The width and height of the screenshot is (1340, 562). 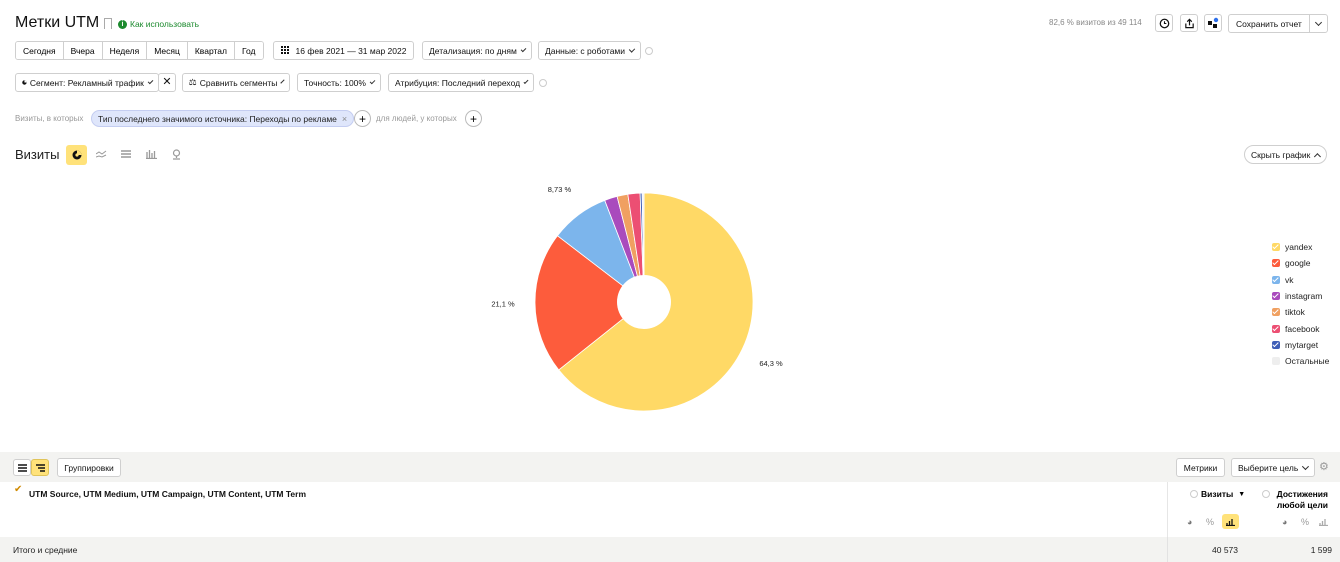 I want to click on plus-icon: +, so click(x=362, y=118).